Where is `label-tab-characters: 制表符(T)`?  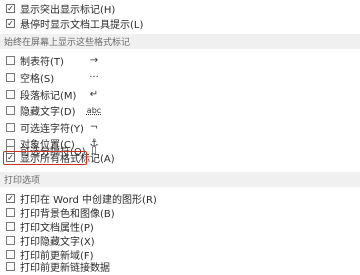 label-tab-characters: 制表符(T) is located at coordinates (42, 62).